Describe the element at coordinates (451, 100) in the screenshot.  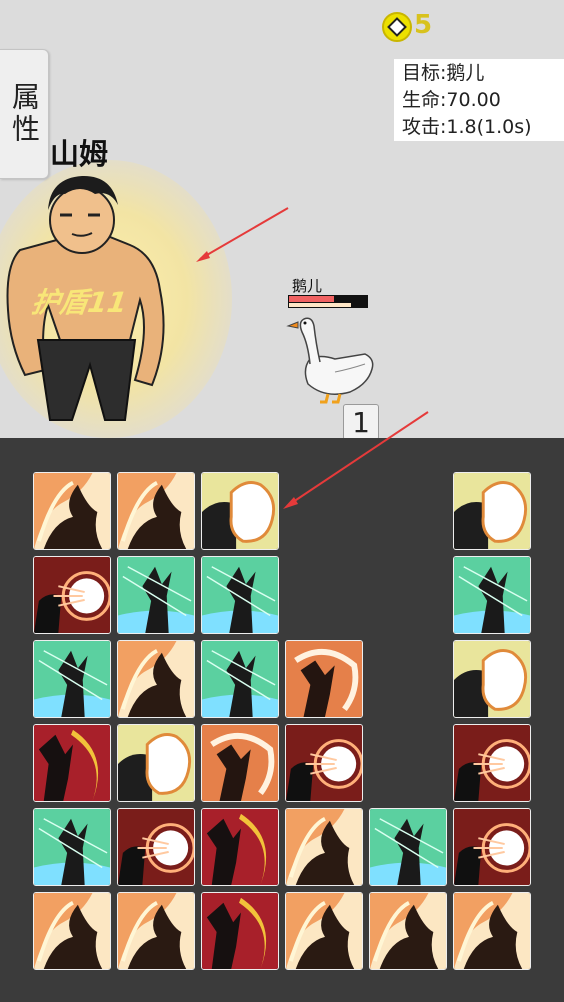
I see `target-hp: 生命:70.00` at that location.